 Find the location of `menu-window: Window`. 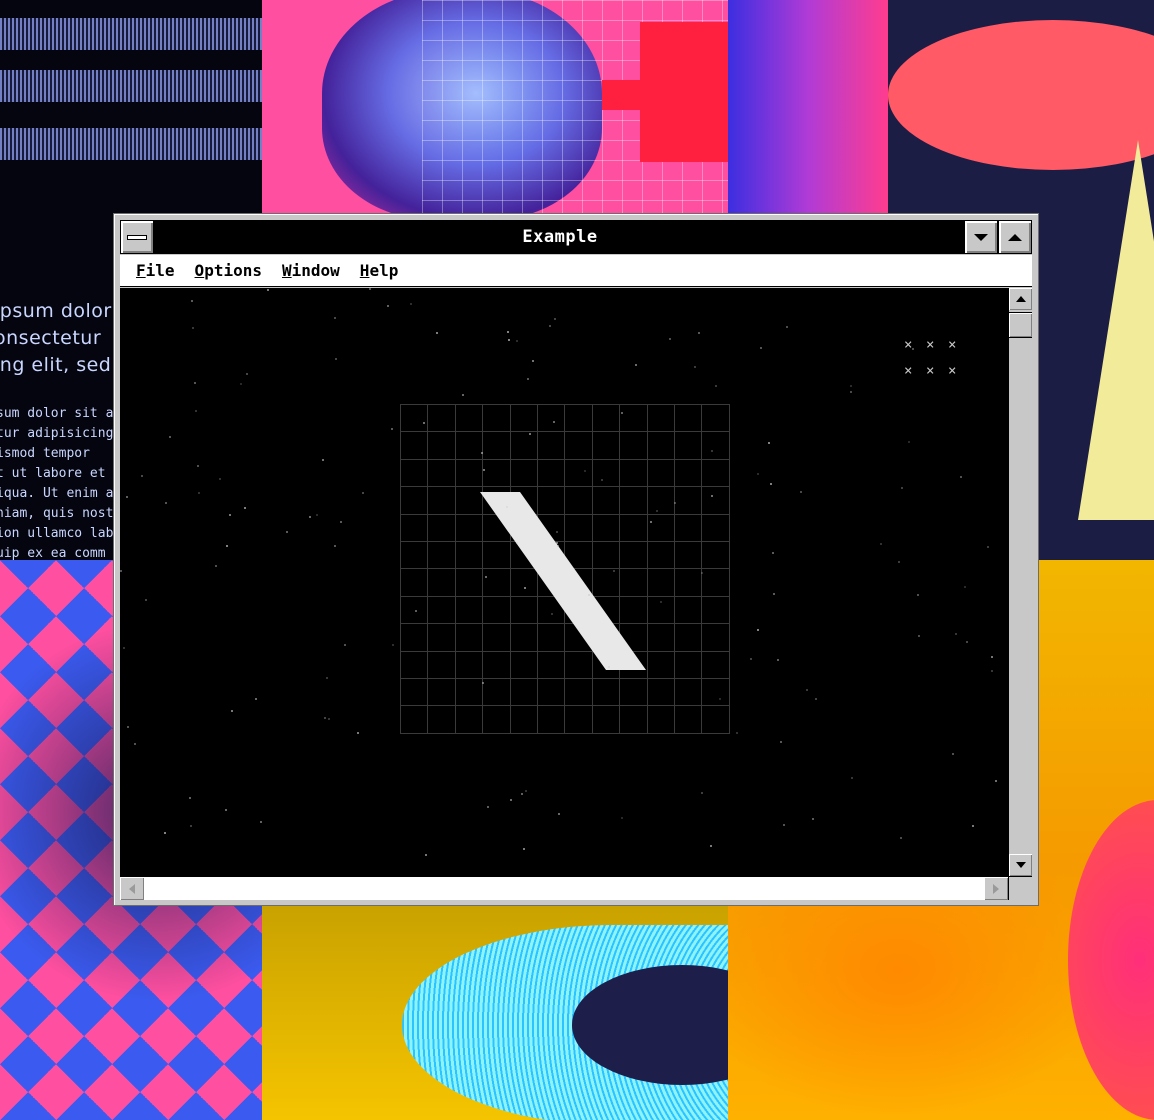

menu-window: Window is located at coordinates (311, 270).